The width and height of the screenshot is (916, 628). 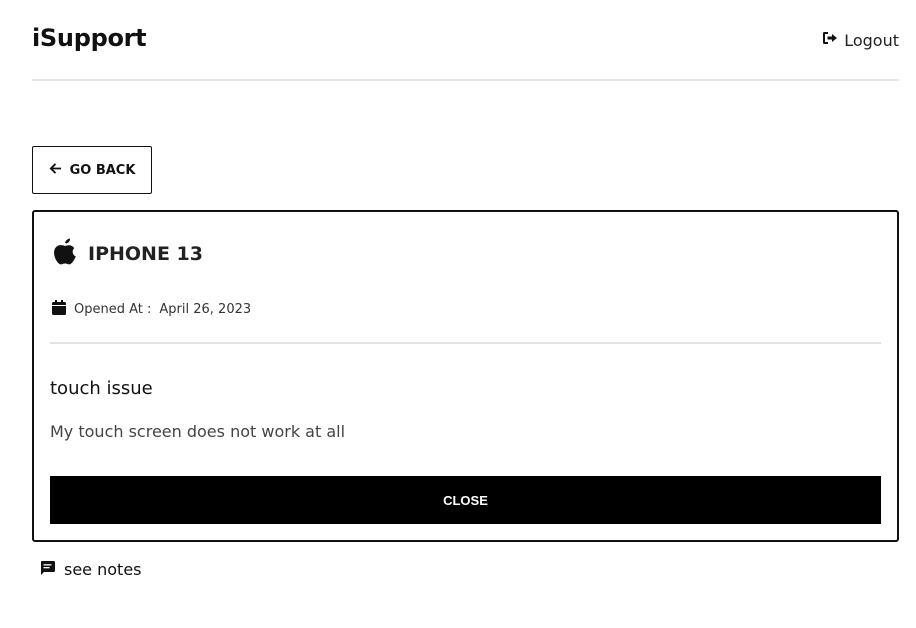 I want to click on divider, so click(x=465, y=343).